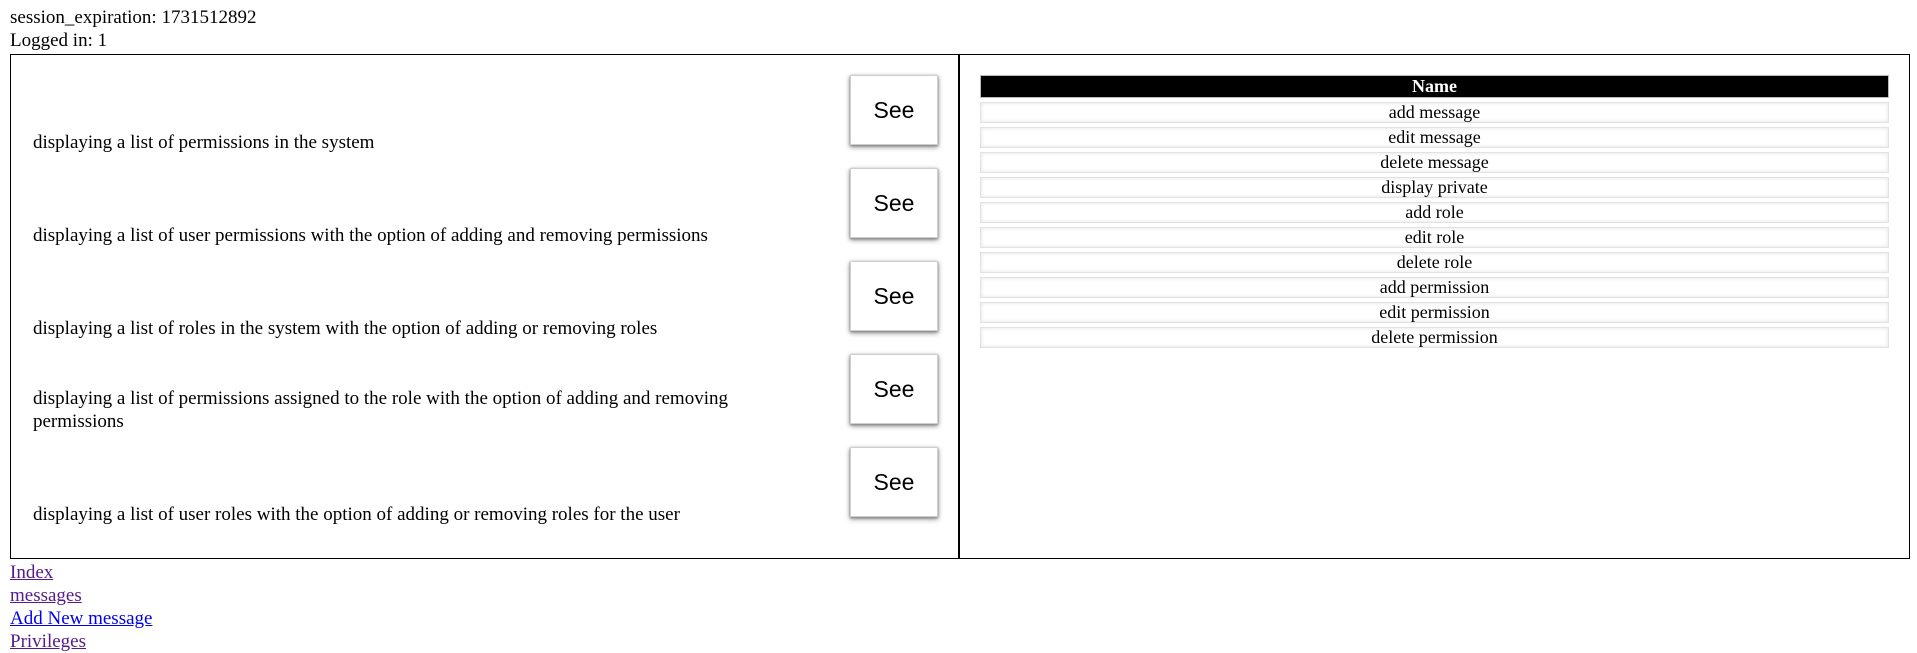 This screenshot has height=653, width=1917. I want to click on permission-name-cell: edit role, so click(1434, 237).